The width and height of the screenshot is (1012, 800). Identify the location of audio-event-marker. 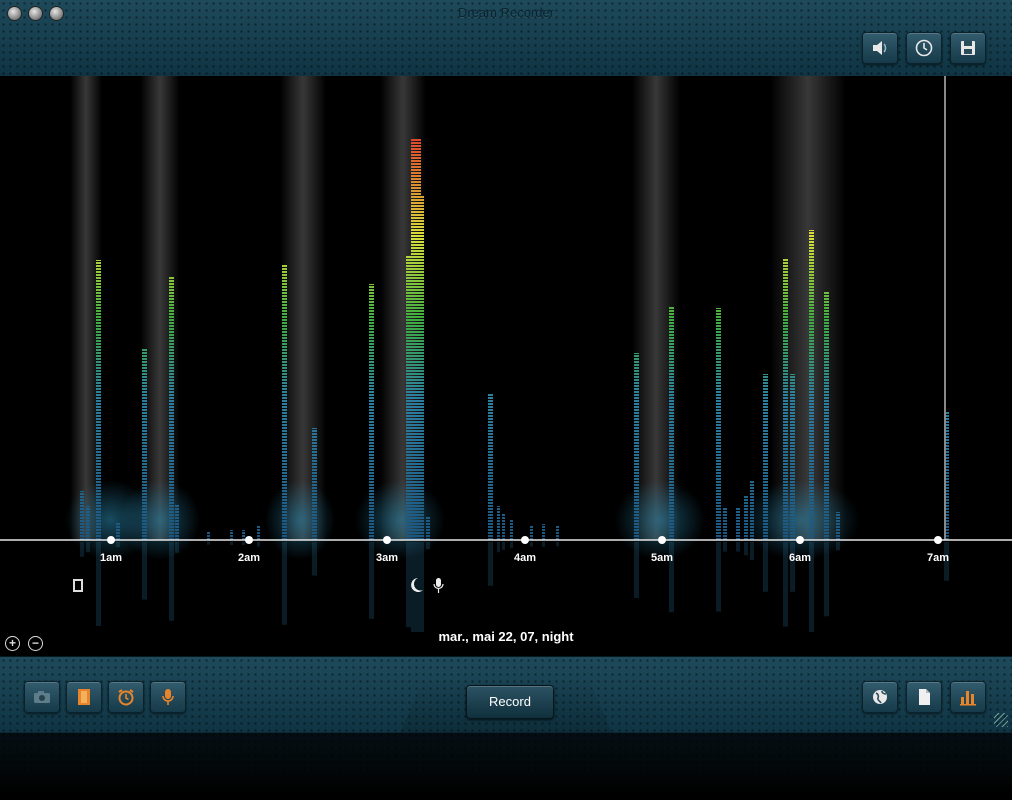
(438, 585).